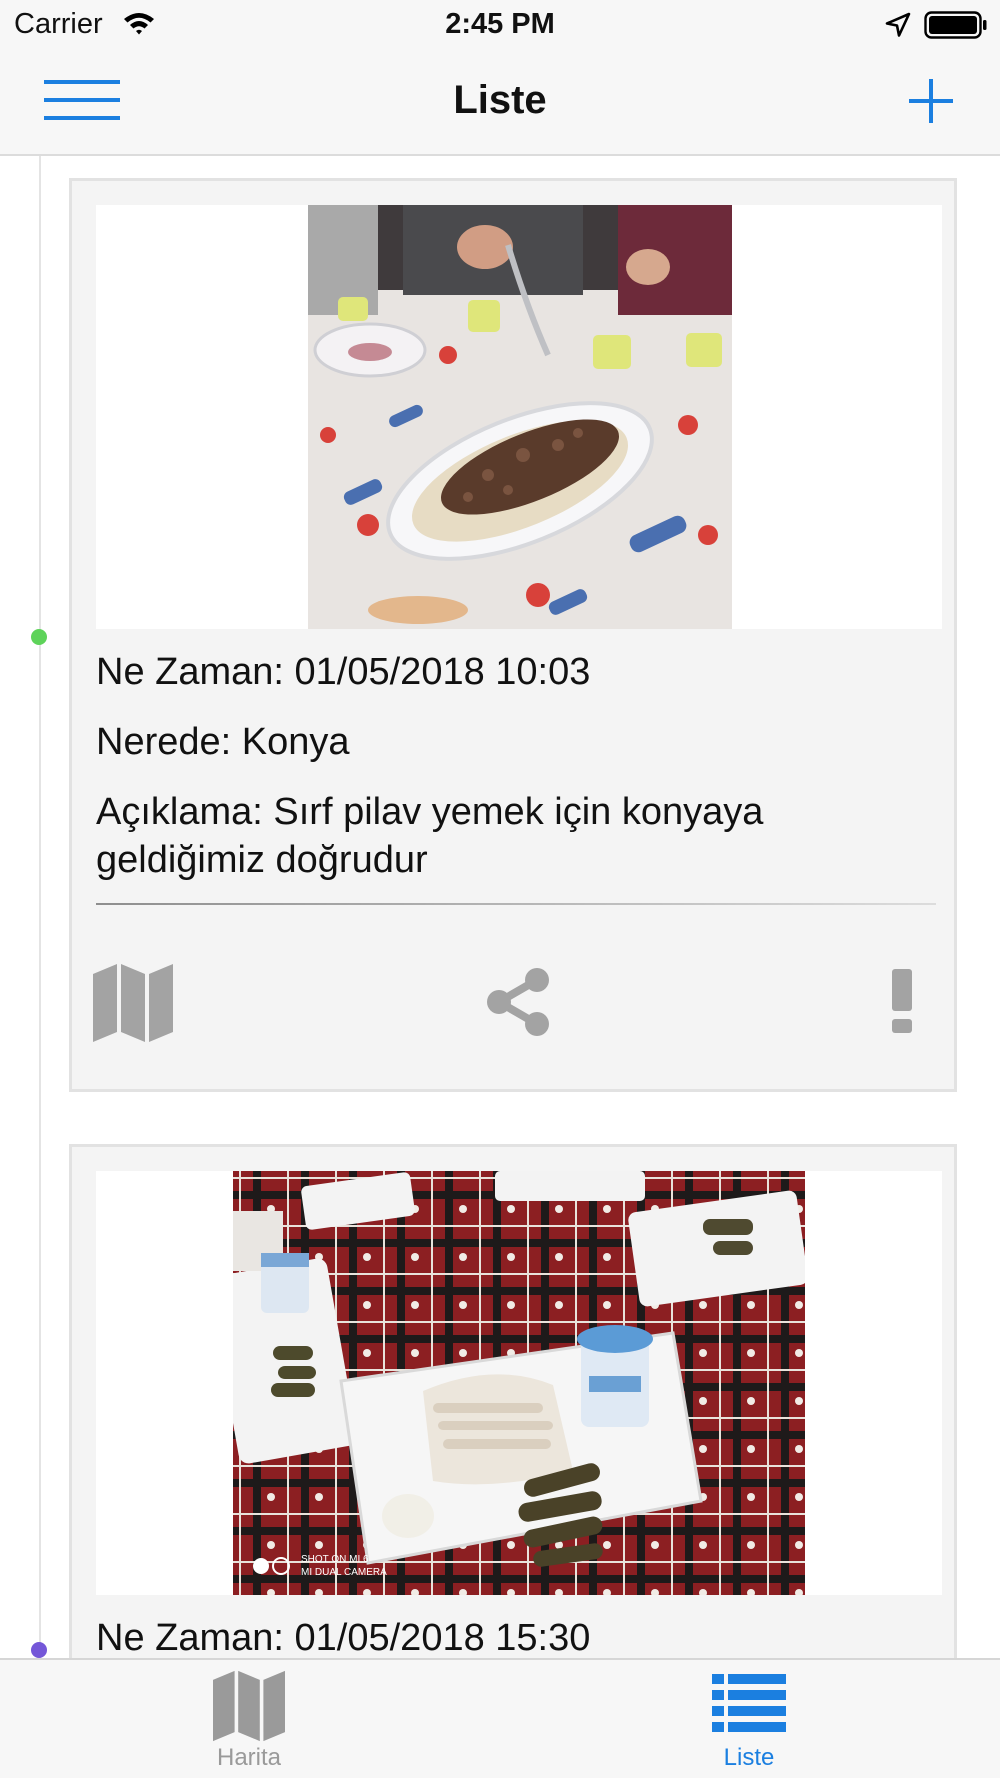  I want to click on when-value: 01/05/2018 10:03, so click(442, 672).